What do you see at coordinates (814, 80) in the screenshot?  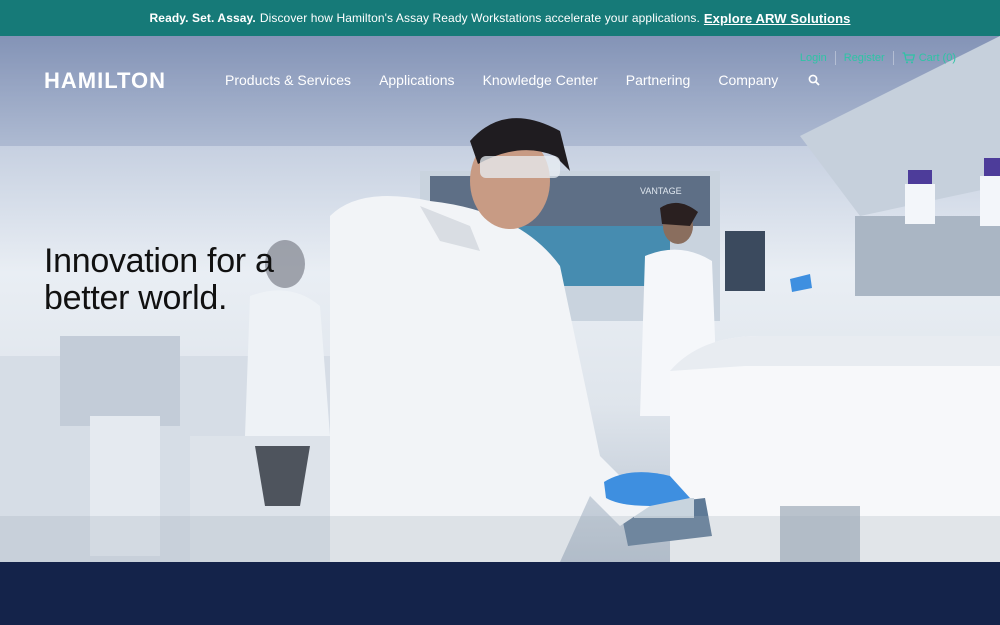 I see `search-icon` at bounding box center [814, 80].